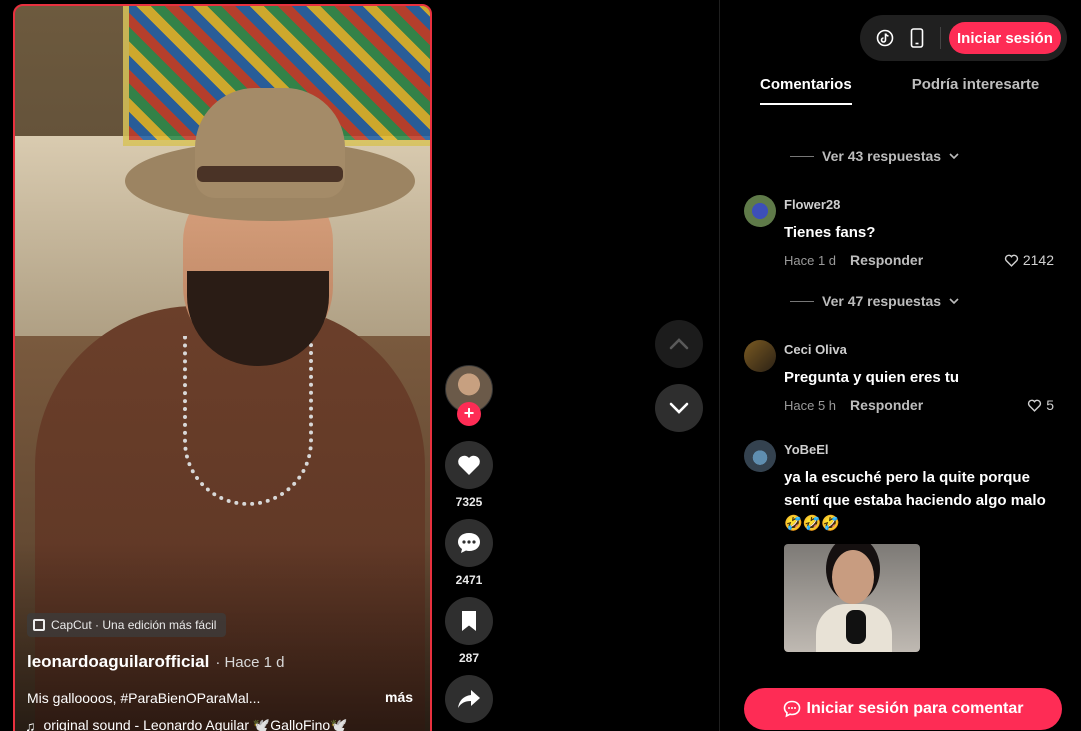 The width and height of the screenshot is (1081, 731). What do you see at coordinates (469, 502) in the screenshot?
I see `like-count: 7325` at bounding box center [469, 502].